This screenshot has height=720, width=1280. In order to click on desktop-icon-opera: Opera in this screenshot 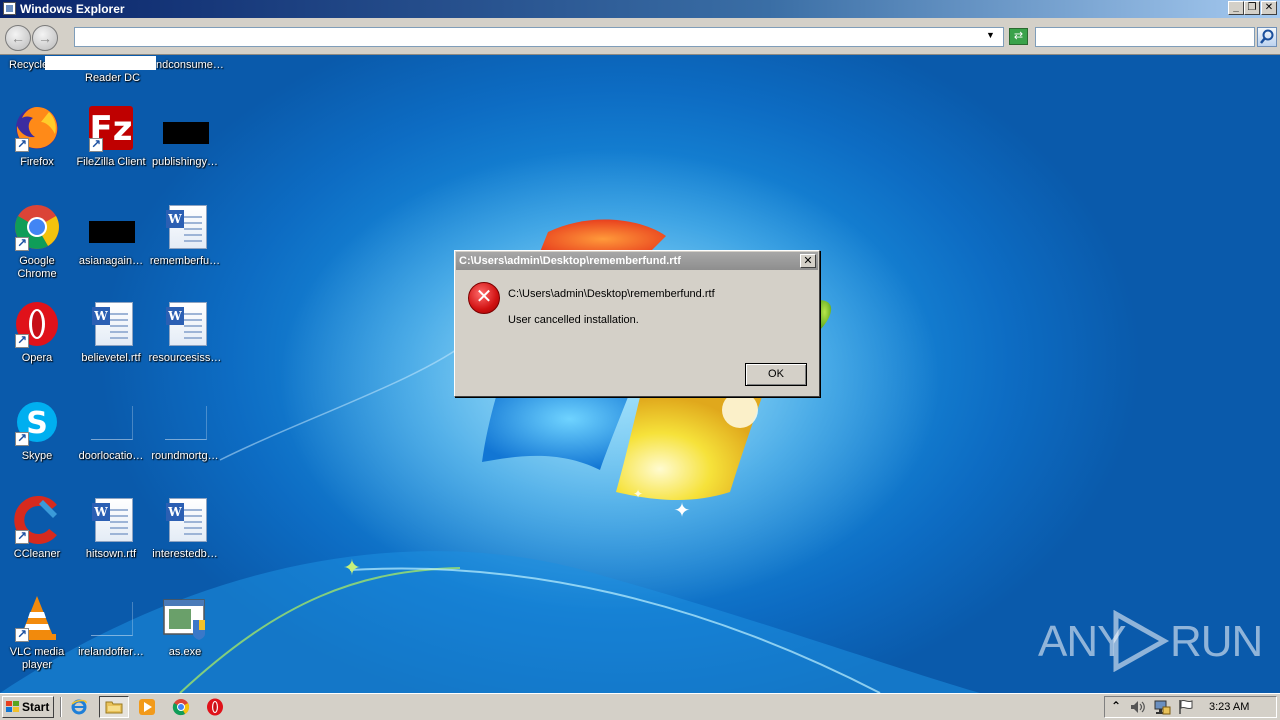, I will do `click(37, 332)`.